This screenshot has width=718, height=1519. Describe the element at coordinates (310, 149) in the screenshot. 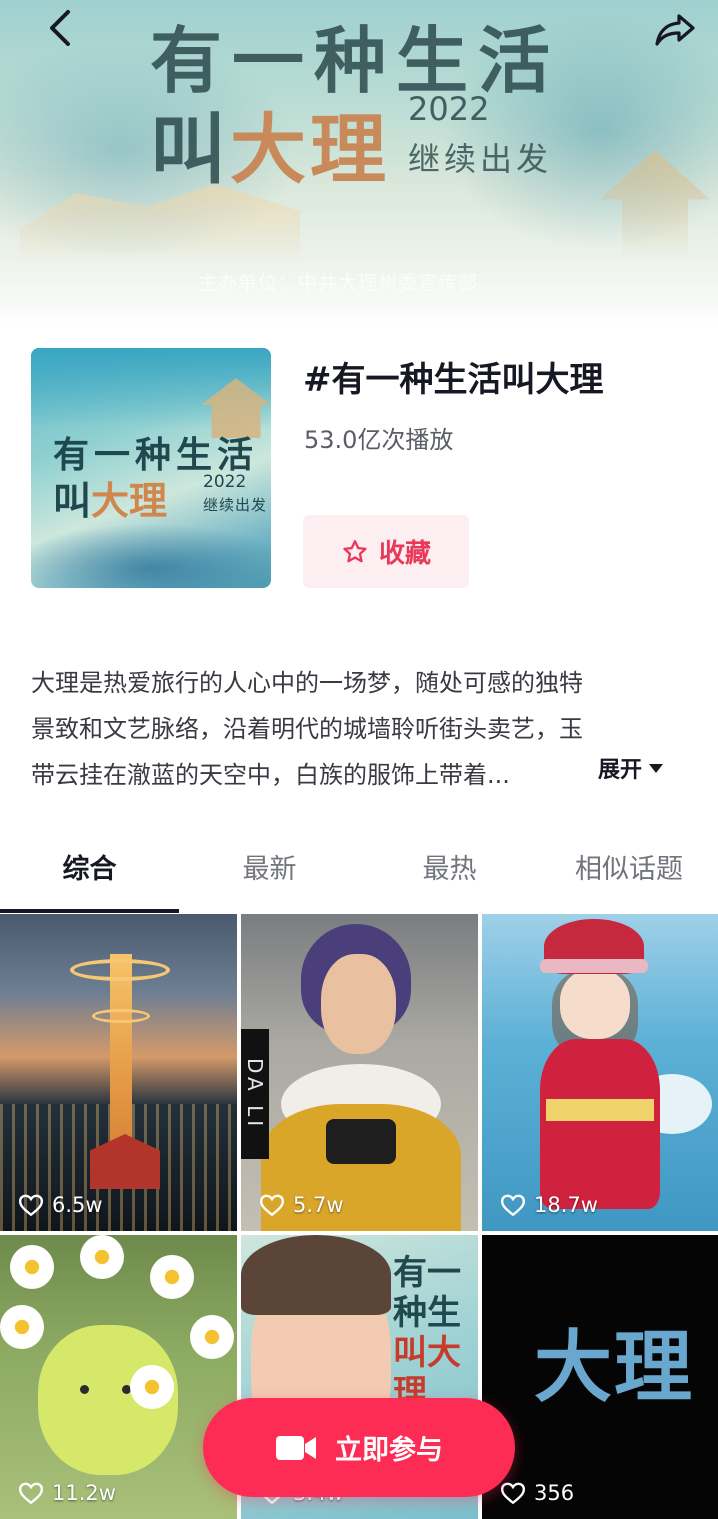

I see `banner-title-highlight: 大理` at that location.